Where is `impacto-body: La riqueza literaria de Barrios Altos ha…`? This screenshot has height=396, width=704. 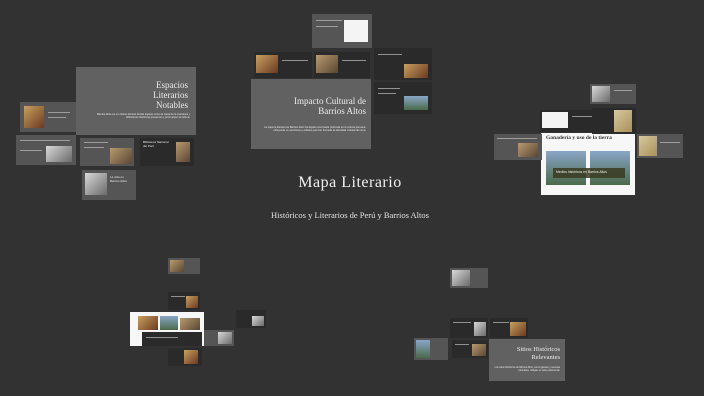
impacto-body: La riqueza literaria de Barrios Altos ha… is located at coordinates (315, 129).